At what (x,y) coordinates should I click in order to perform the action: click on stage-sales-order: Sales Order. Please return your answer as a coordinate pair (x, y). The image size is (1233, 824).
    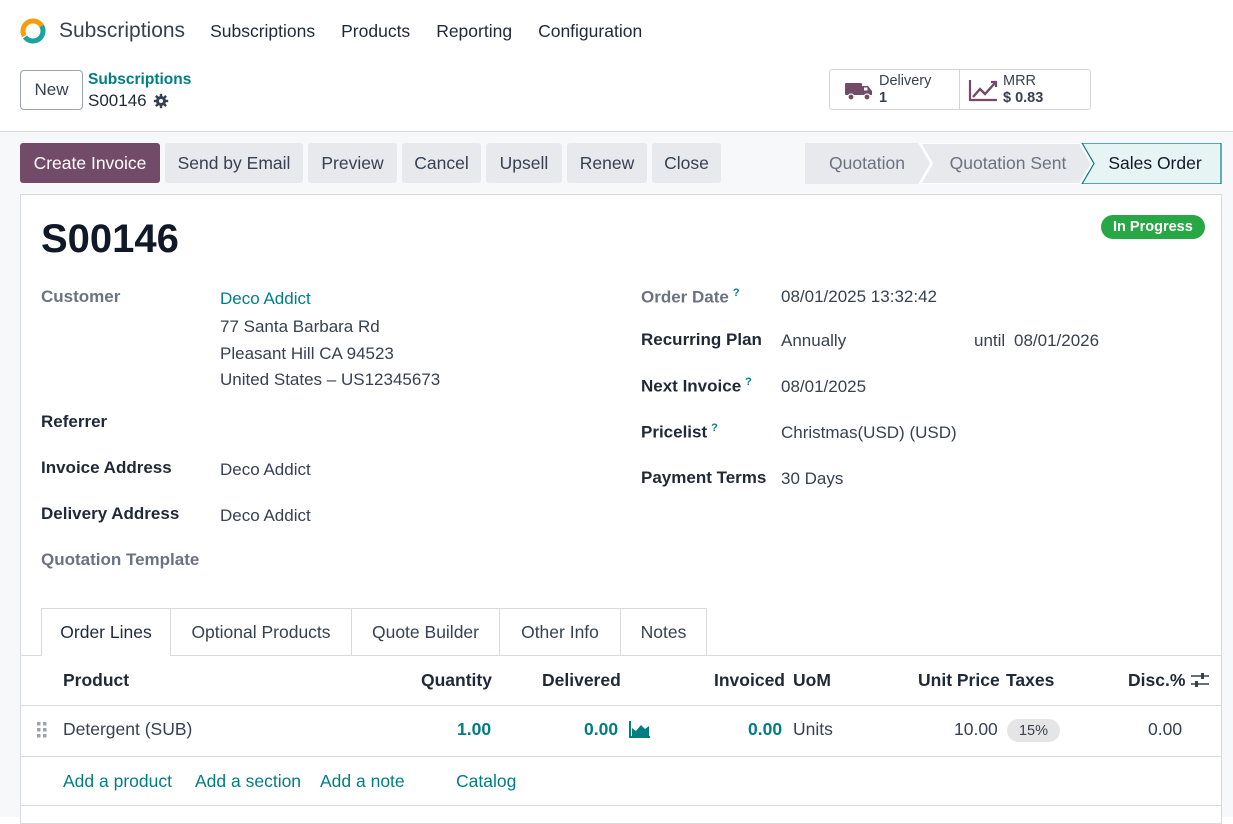
    Looking at the image, I should click on (1155, 163).